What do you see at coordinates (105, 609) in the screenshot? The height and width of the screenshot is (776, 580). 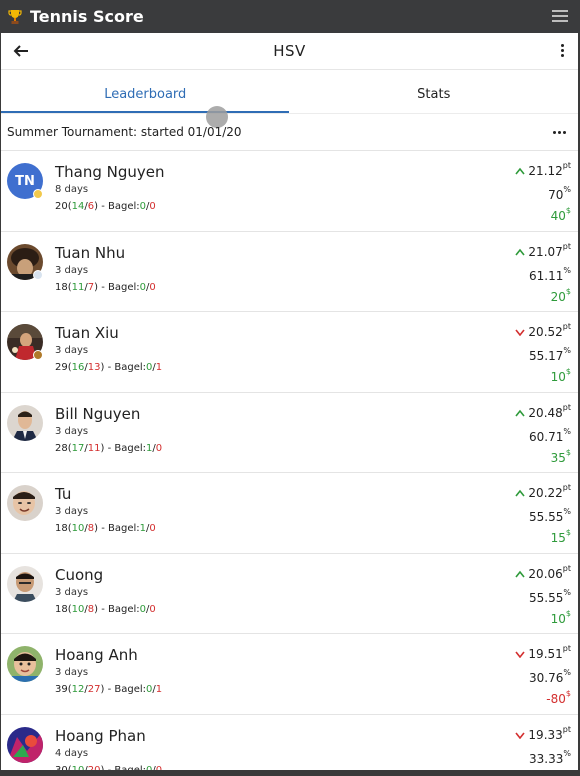 I see `player-record: 18(10/8) - Bagel:0/0` at bounding box center [105, 609].